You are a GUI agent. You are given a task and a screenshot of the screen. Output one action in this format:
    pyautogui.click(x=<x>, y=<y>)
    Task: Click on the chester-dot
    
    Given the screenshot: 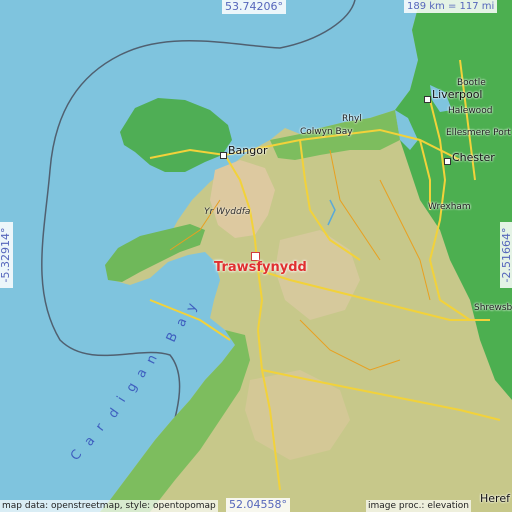 What is the action you would take?
    pyautogui.click(x=447, y=161)
    